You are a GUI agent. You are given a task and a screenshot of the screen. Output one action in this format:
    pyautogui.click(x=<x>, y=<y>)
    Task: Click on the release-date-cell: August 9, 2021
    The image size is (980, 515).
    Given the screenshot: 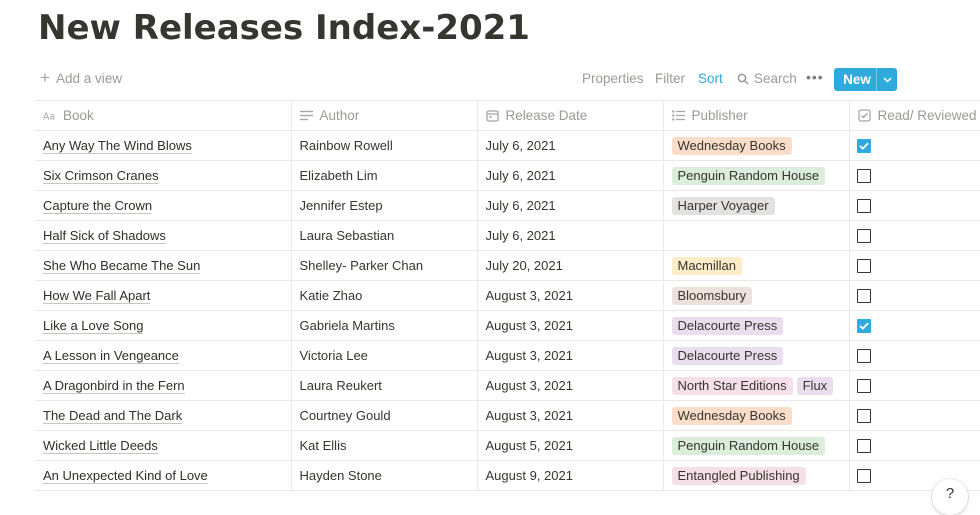 What is the action you would take?
    pyautogui.click(x=570, y=475)
    